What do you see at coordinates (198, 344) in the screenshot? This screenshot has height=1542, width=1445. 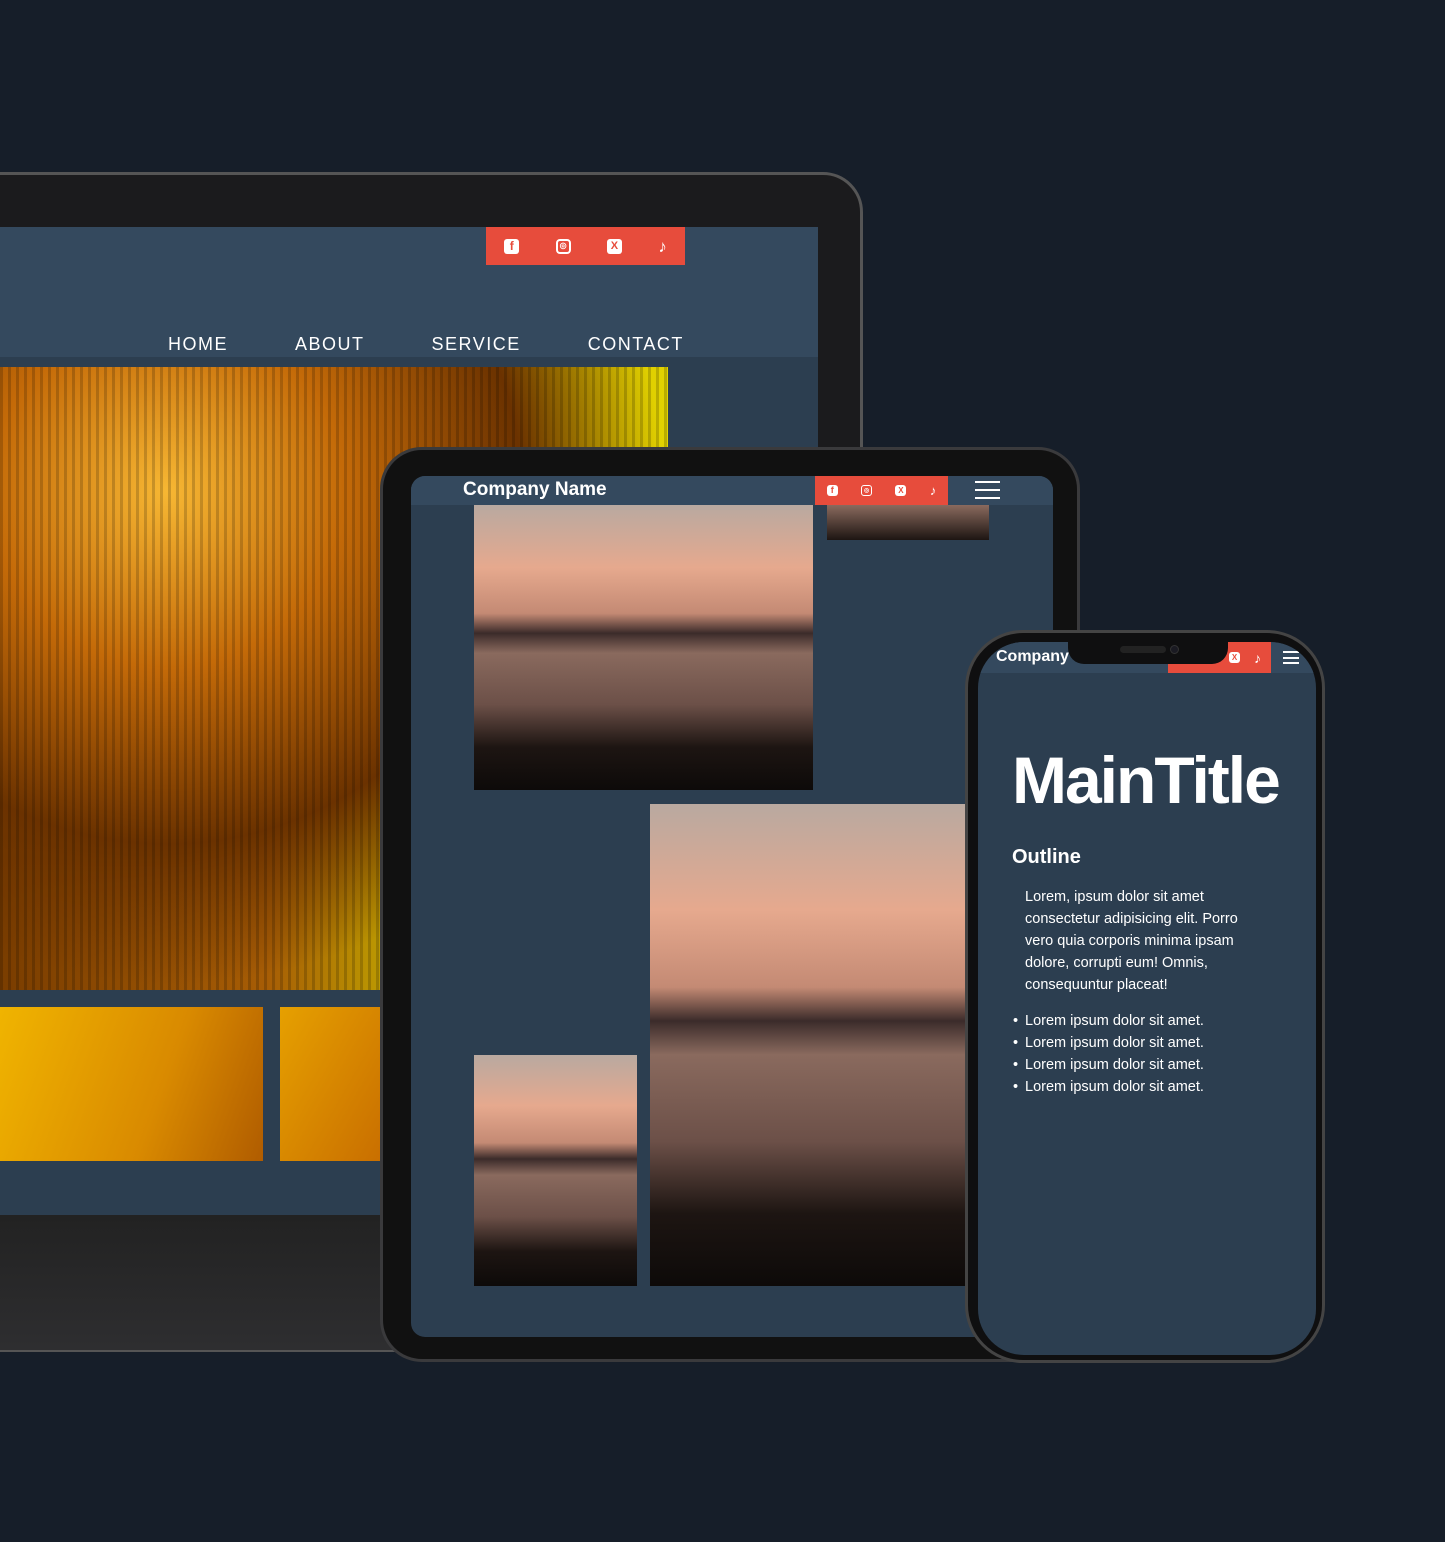 I see `nav-home: HOME` at bounding box center [198, 344].